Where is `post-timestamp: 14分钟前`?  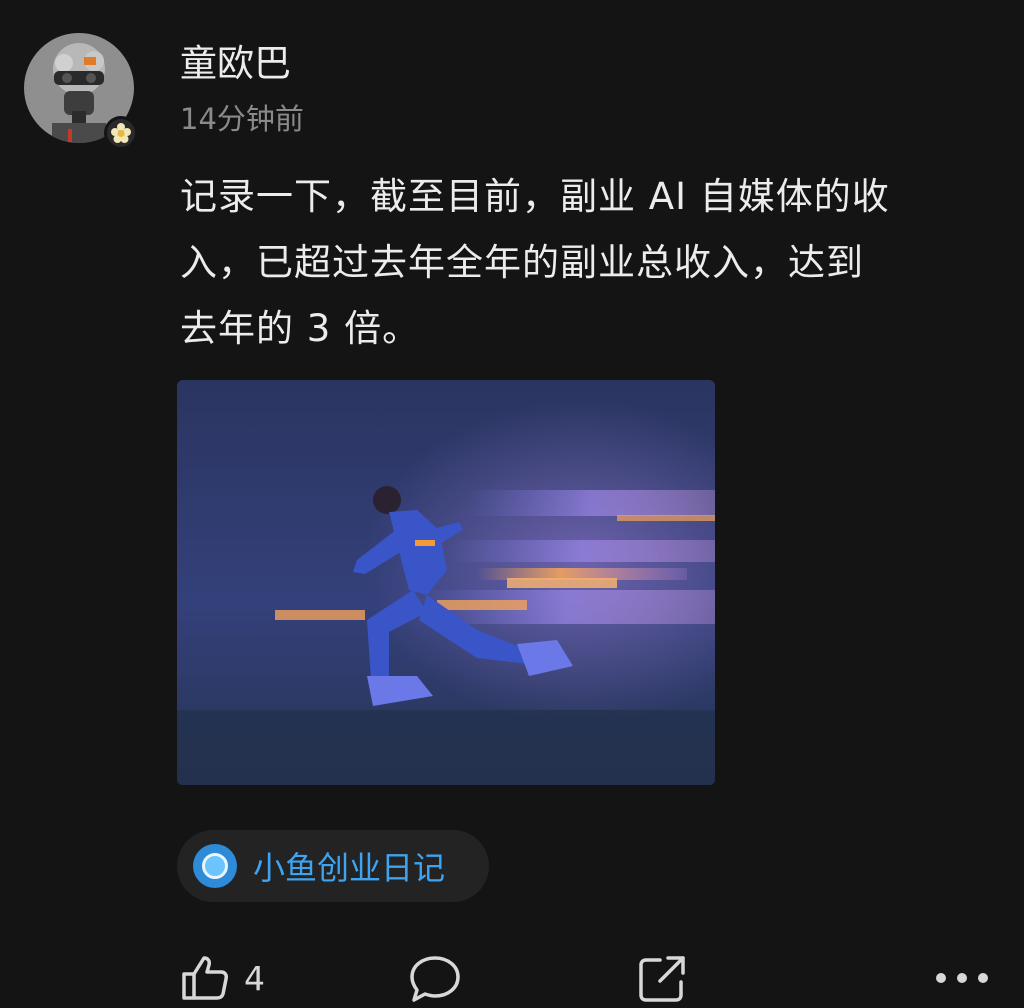 post-timestamp: 14分钟前 is located at coordinates (242, 119).